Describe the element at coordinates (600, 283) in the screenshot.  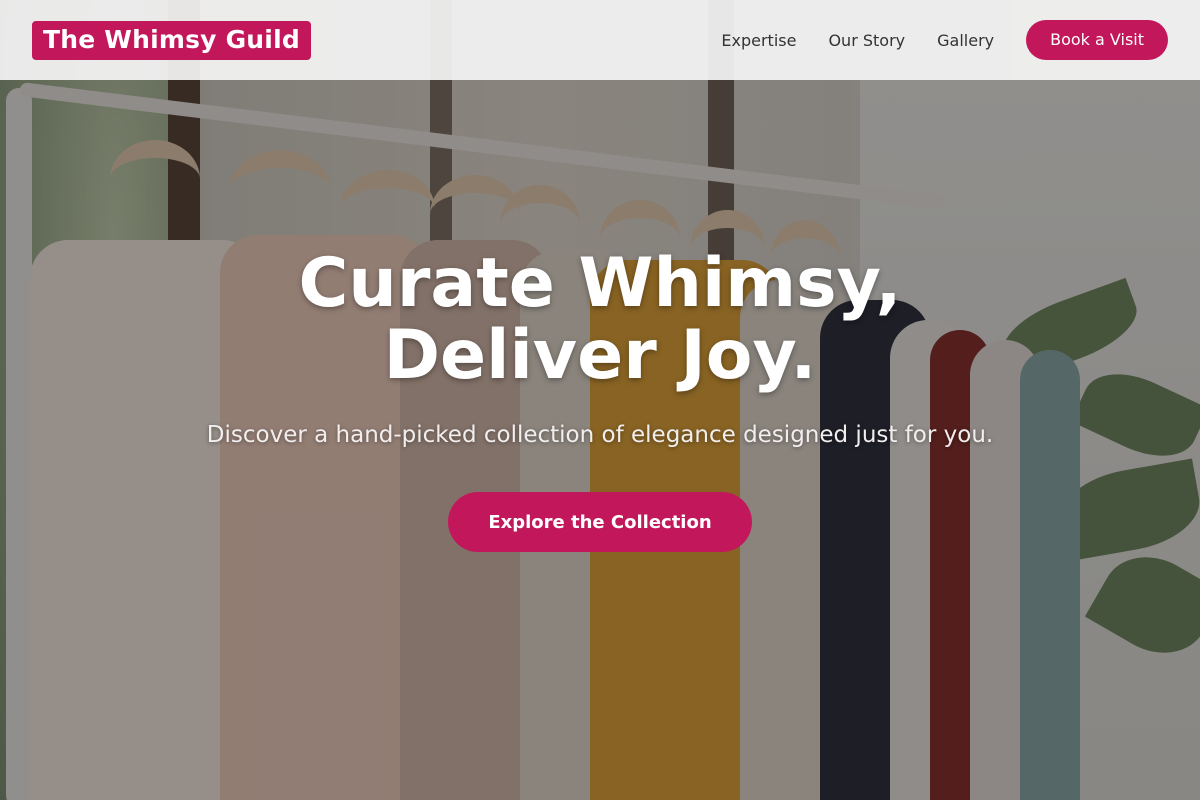
I see `hero-headline-line-1: Curate Whimsy,` at that location.